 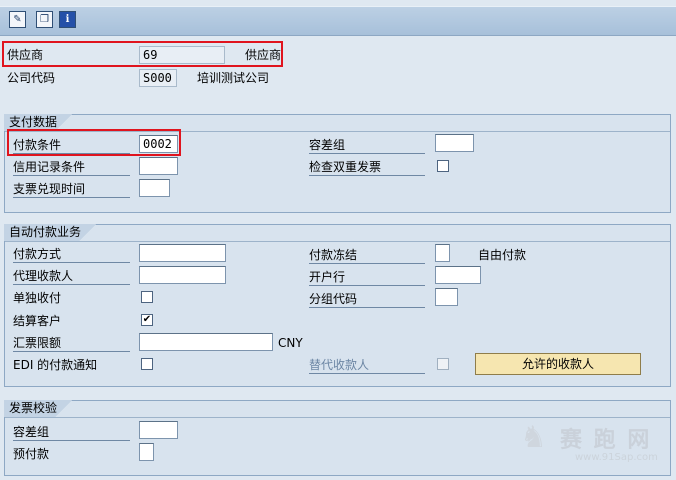 I want to click on bill-of-exchange-limit-label: 汇票限额, so click(x=71, y=343).